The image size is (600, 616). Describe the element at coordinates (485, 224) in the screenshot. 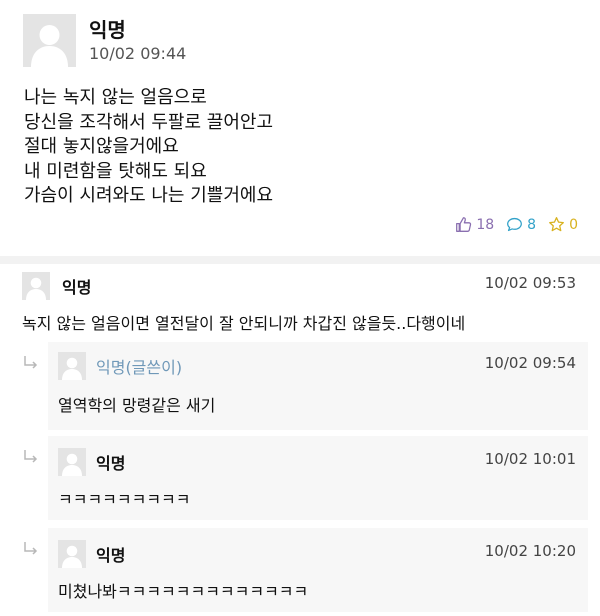

I see `like-count: 18` at that location.